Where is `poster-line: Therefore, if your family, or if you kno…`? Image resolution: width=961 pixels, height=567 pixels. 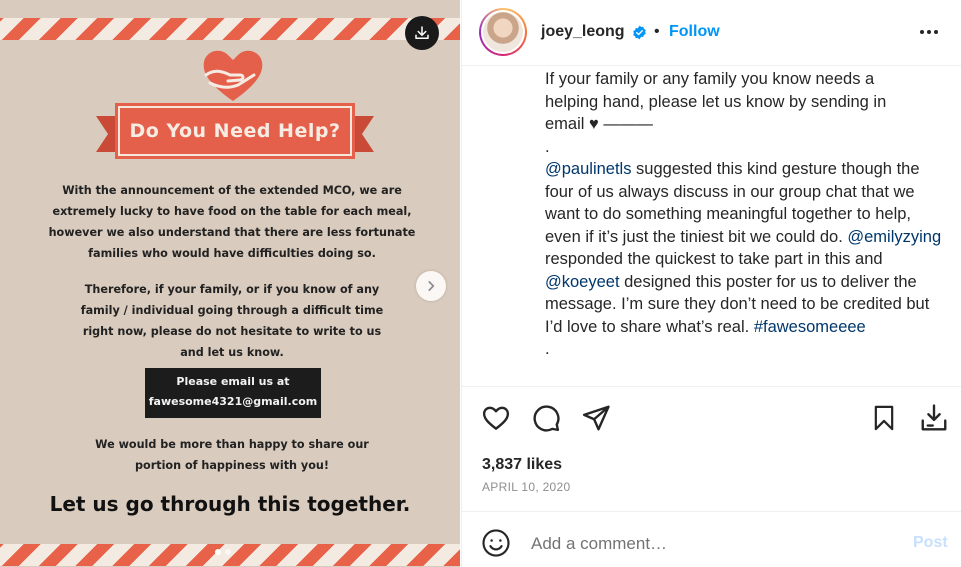 poster-line: Therefore, if your family, or if you kno… is located at coordinates (232, 289).